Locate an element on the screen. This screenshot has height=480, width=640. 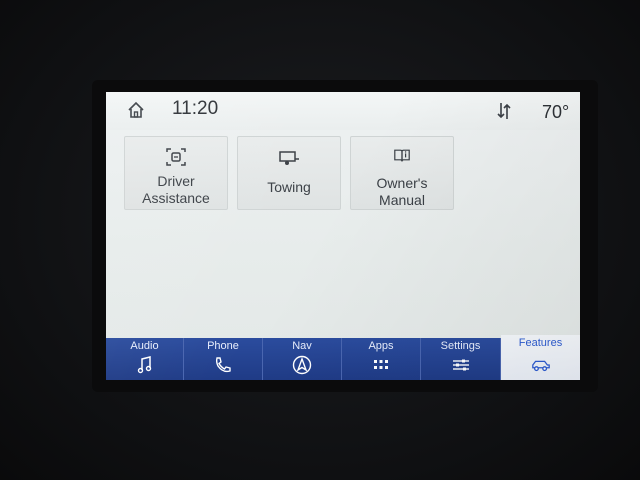
vehicle-icon is located at coordinates (540, 366).